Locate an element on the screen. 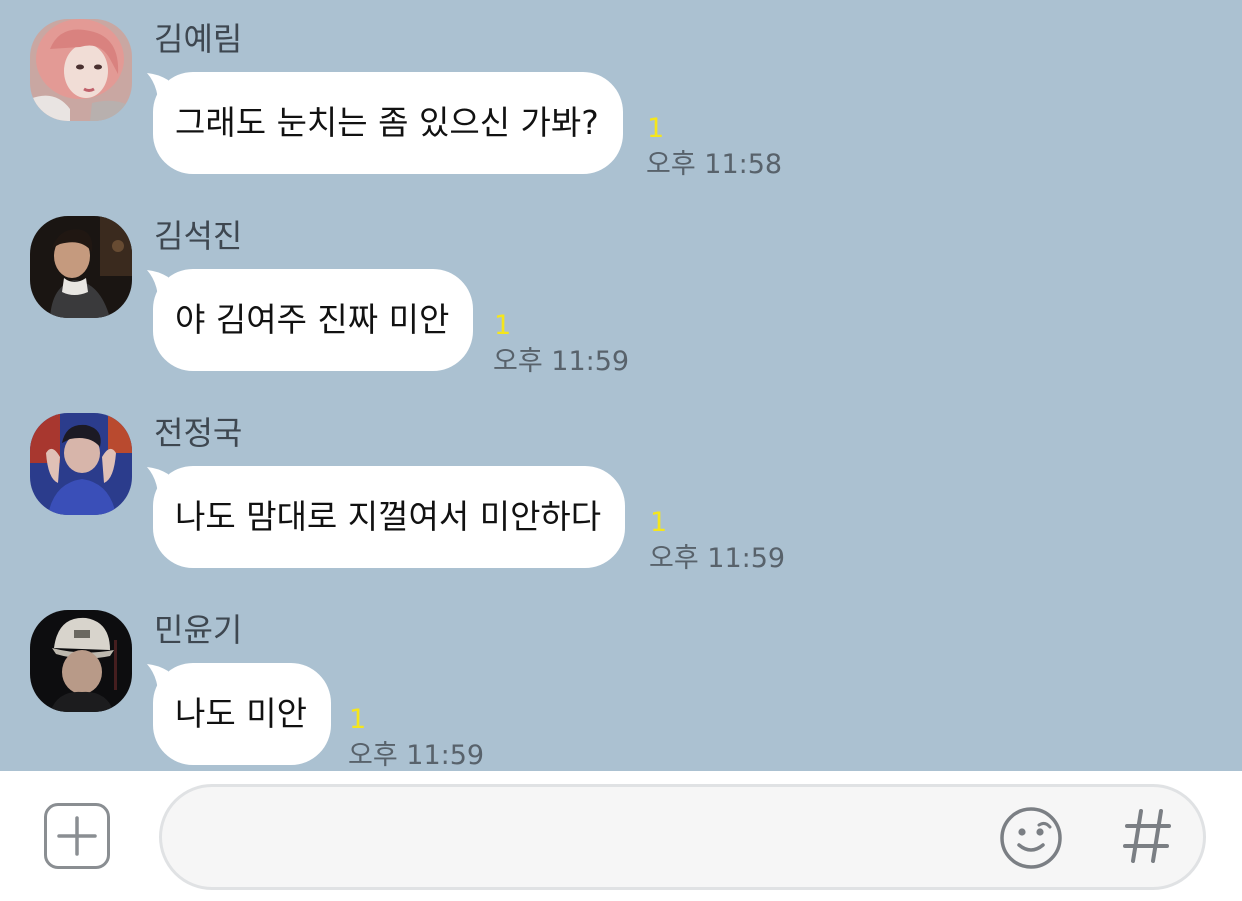  hashtag-button is located at coordinates (1147, 836).